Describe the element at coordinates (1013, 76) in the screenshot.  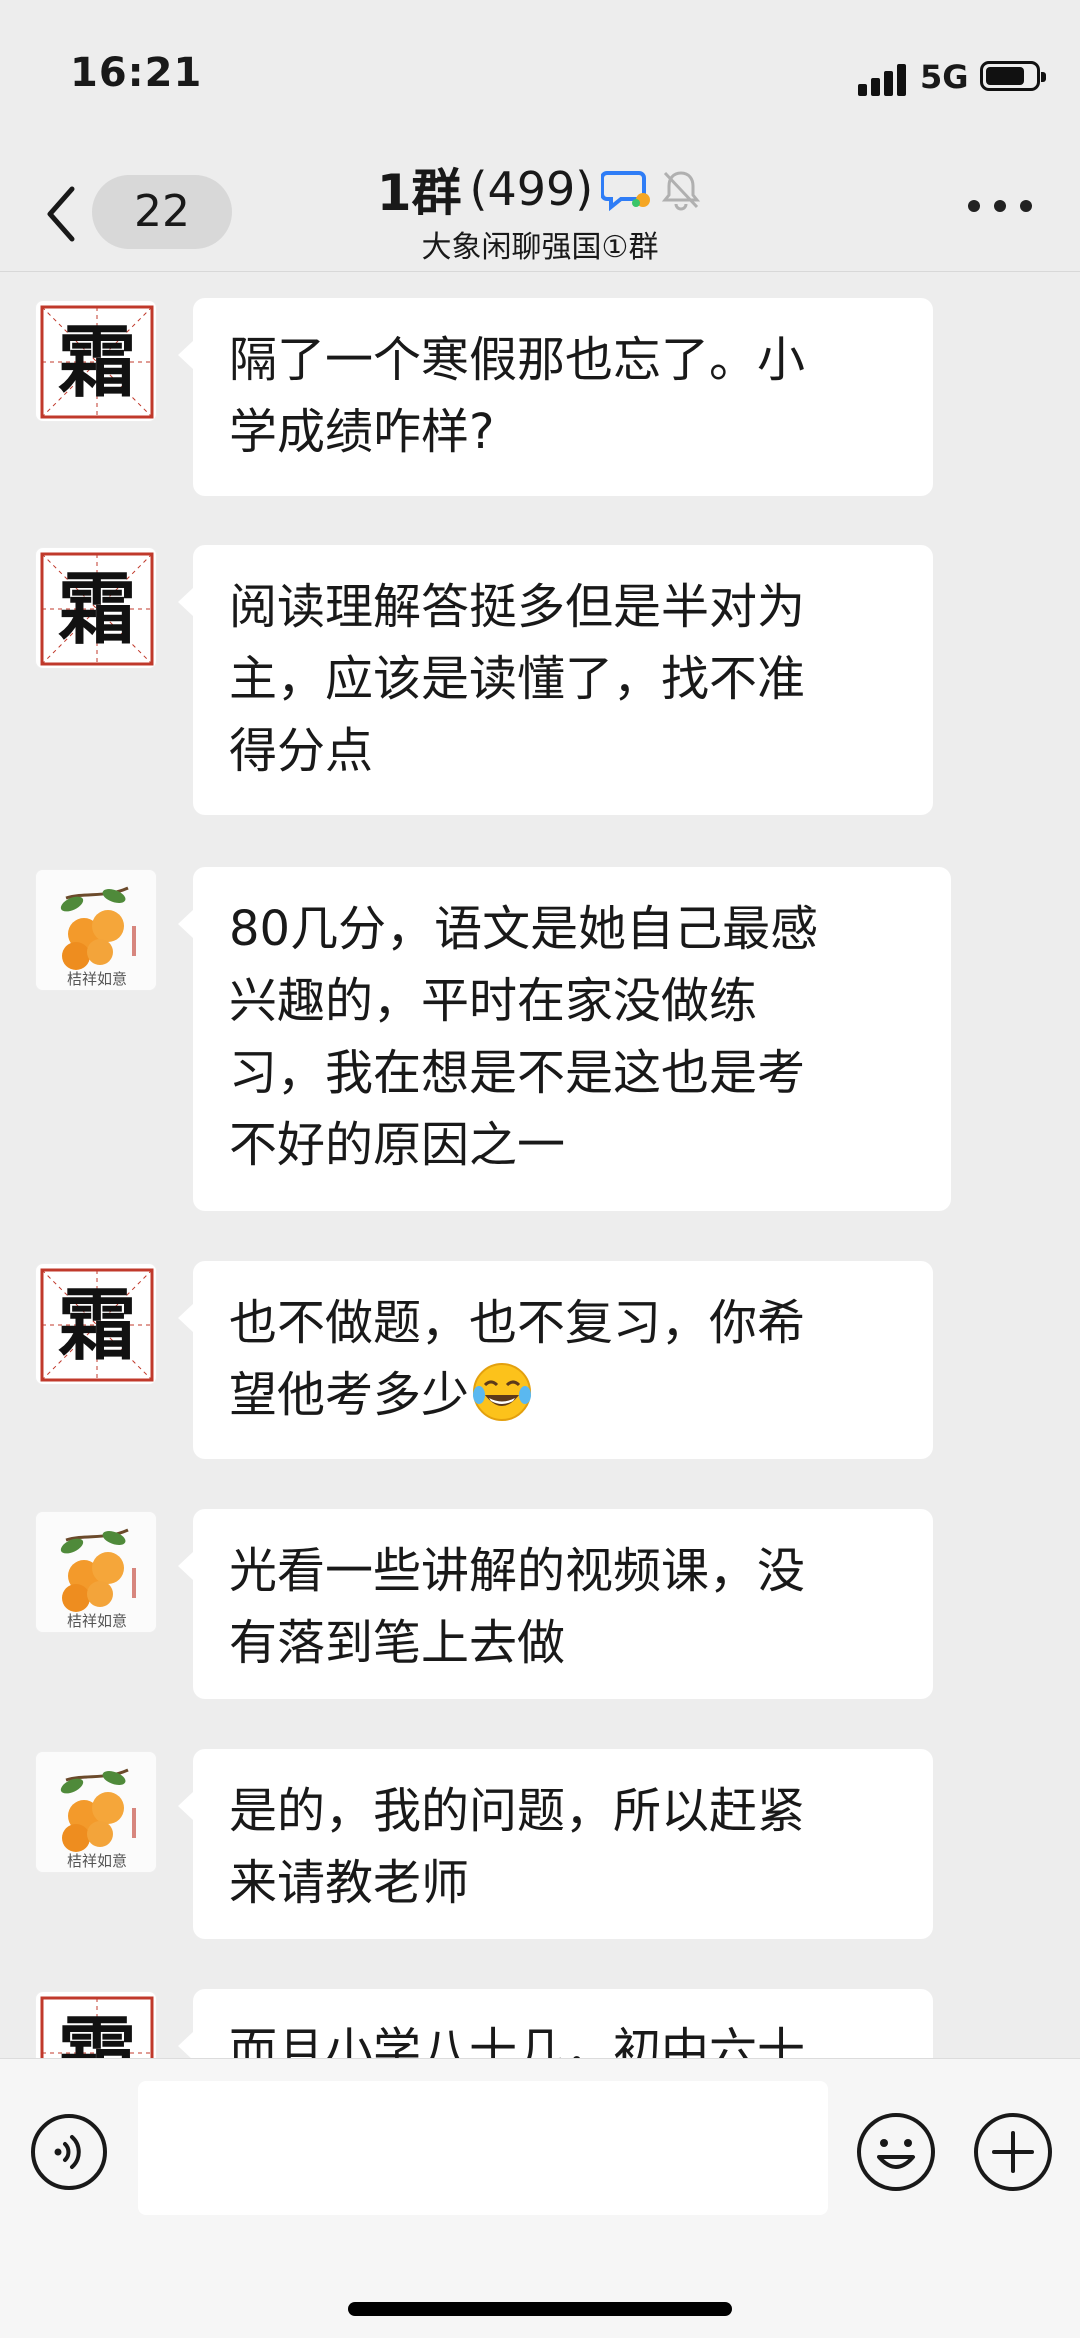
I see `battery-icon` at that location.